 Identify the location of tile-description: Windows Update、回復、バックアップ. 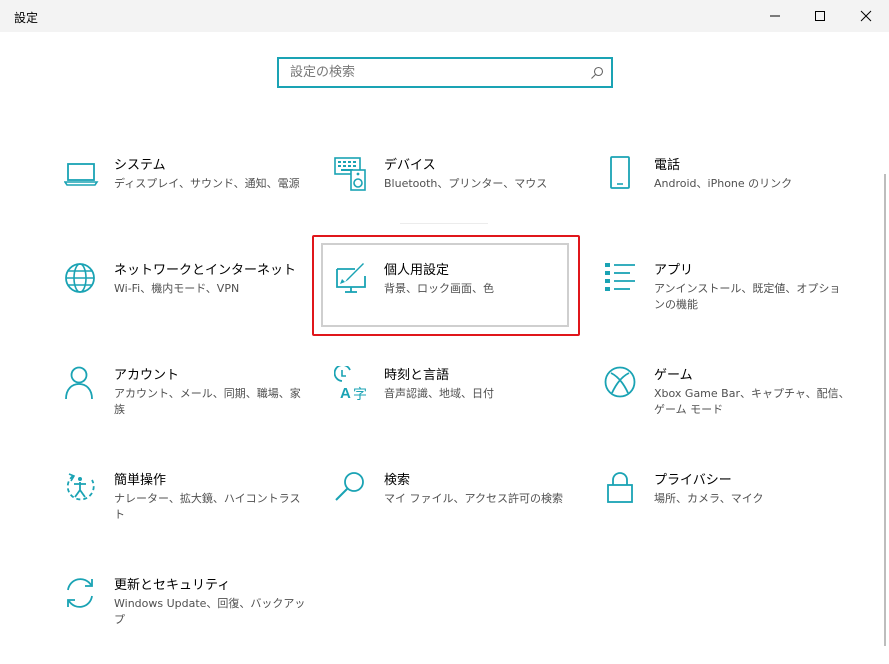
(210, 611).